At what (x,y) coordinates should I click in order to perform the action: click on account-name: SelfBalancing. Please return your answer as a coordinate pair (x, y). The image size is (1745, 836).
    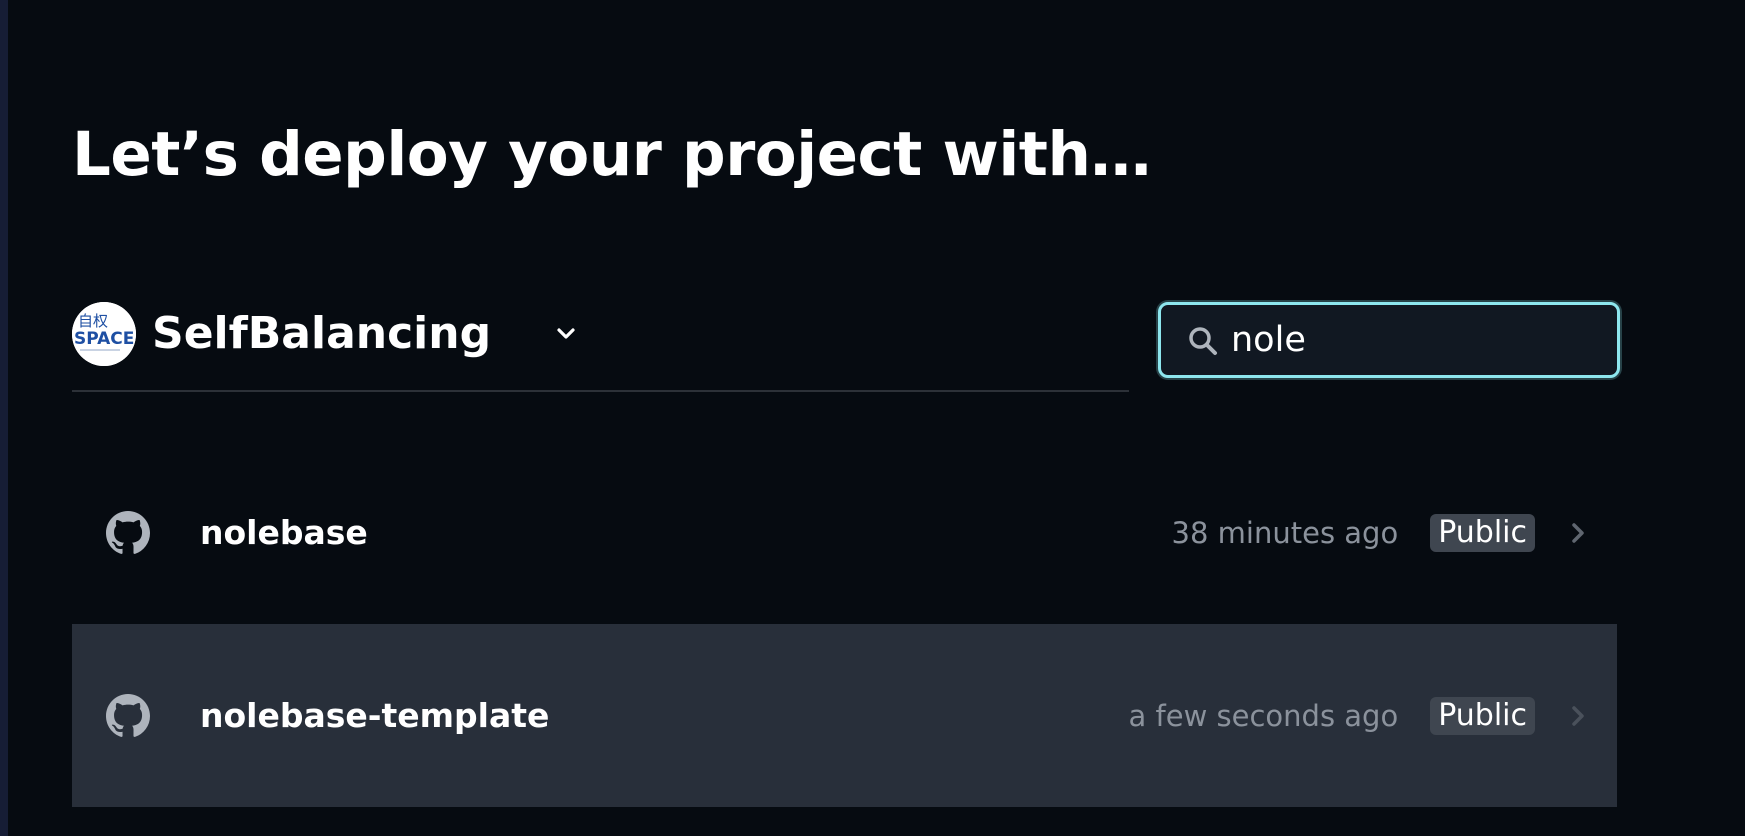
    Looking at the image, I should click on (322, 333).